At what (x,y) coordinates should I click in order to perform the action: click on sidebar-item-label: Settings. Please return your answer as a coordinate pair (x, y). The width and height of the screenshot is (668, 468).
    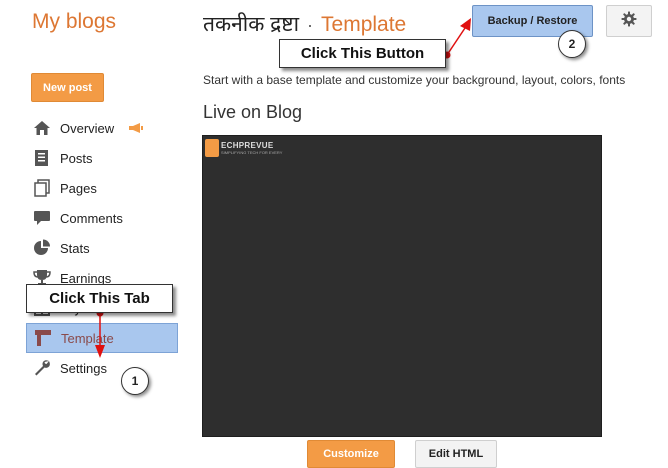
    Looking at the image, I should click on (83, 368).